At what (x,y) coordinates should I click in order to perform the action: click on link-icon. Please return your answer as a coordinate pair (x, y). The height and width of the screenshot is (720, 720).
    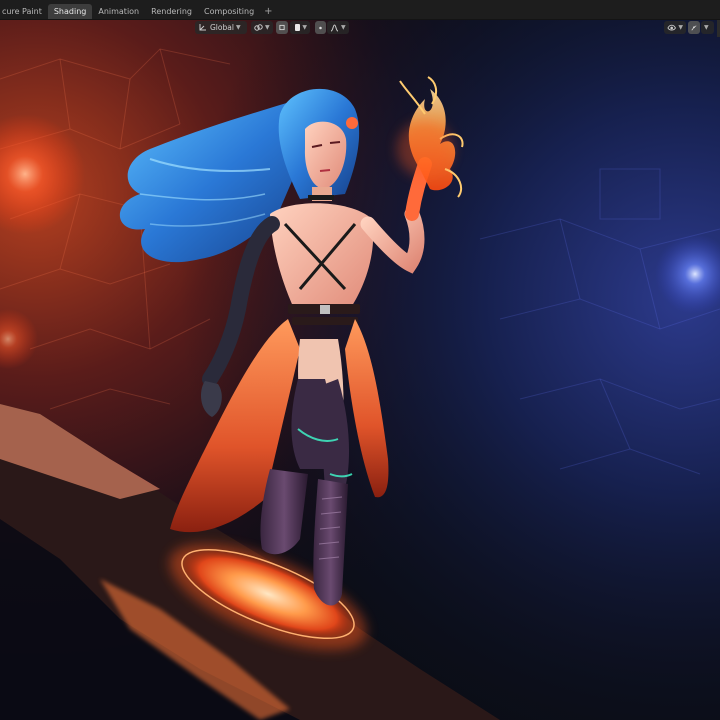
    Looking at the image, I should click on (258, 27).